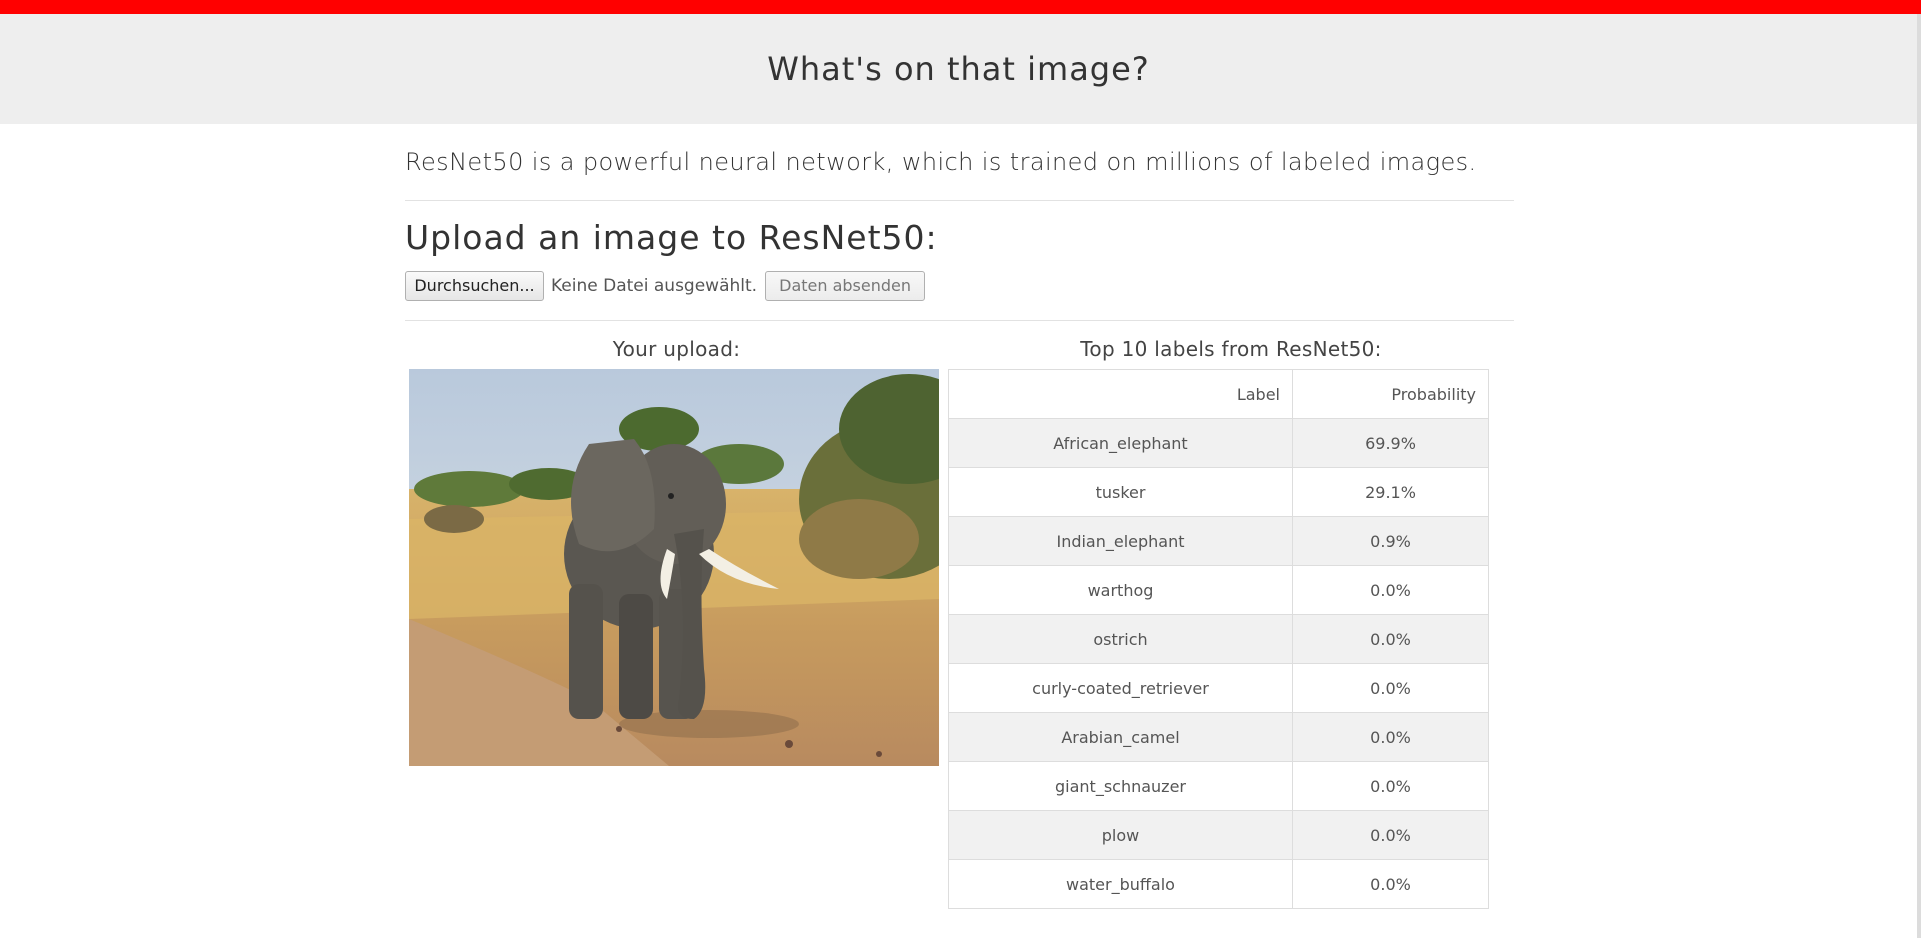 The width and height of the screenshot is (1921, 938). I want to click on probability-cell: 0.9%, so click(1390, 541).